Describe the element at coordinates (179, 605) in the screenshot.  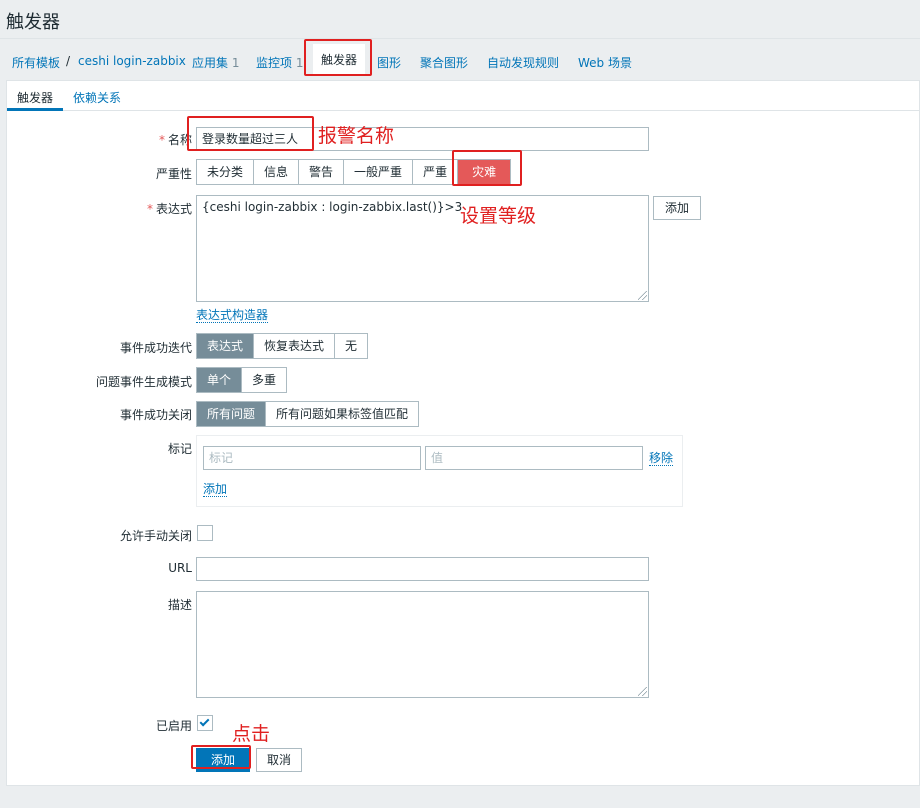
I see `description-label: 描述` at that location.